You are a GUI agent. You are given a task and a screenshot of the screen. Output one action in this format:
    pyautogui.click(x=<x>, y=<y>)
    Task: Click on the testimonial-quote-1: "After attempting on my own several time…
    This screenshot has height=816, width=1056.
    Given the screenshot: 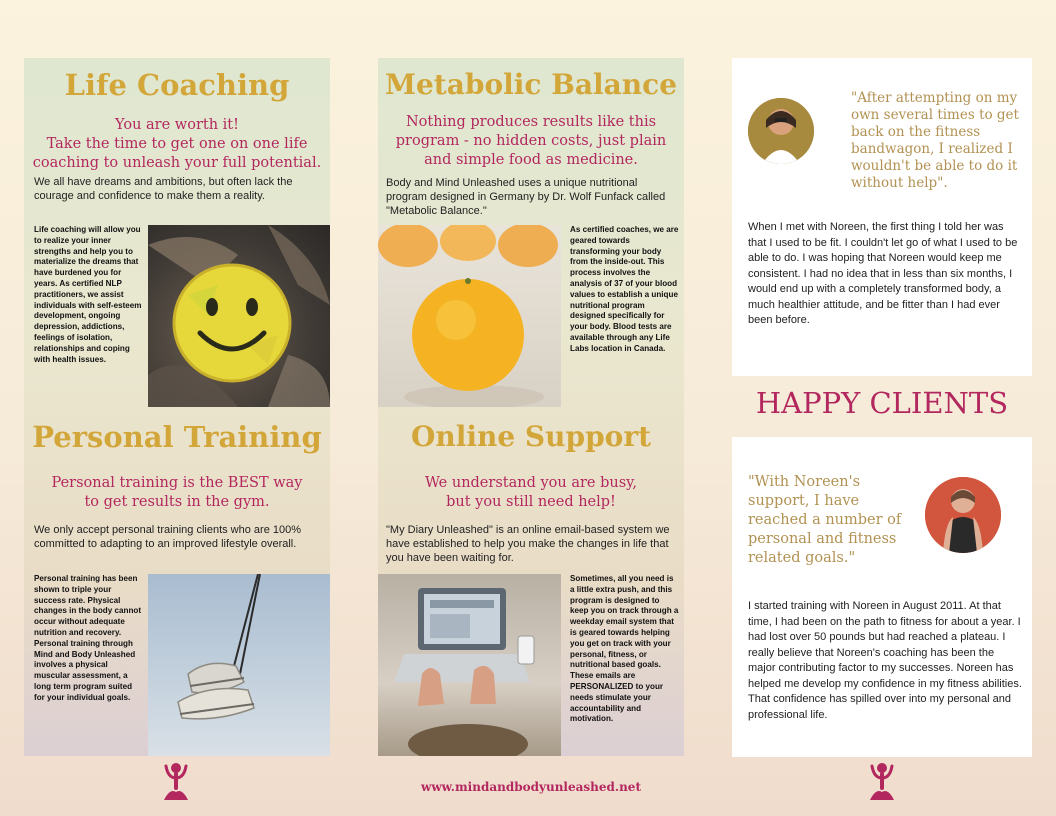 What is the action you would take?
    pyautogui.click(x=935, y=140)
    